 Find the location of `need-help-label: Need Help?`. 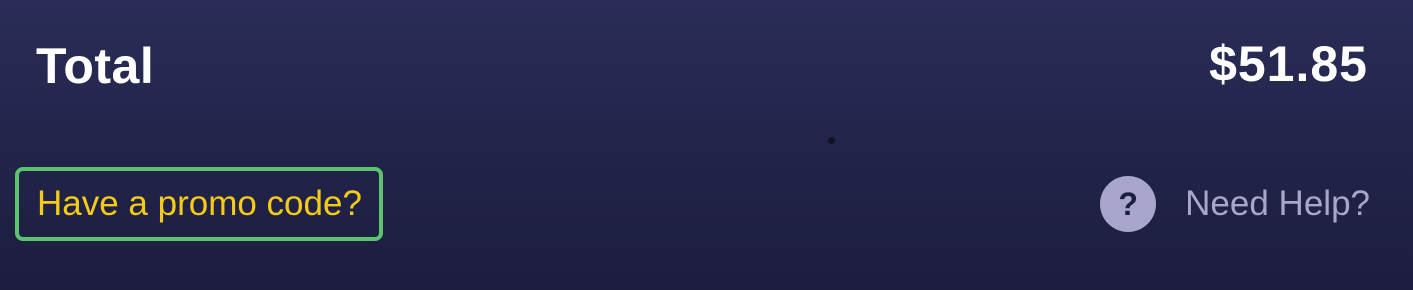

need-help-label: Need Help? is located at coordinates (1277, 203).